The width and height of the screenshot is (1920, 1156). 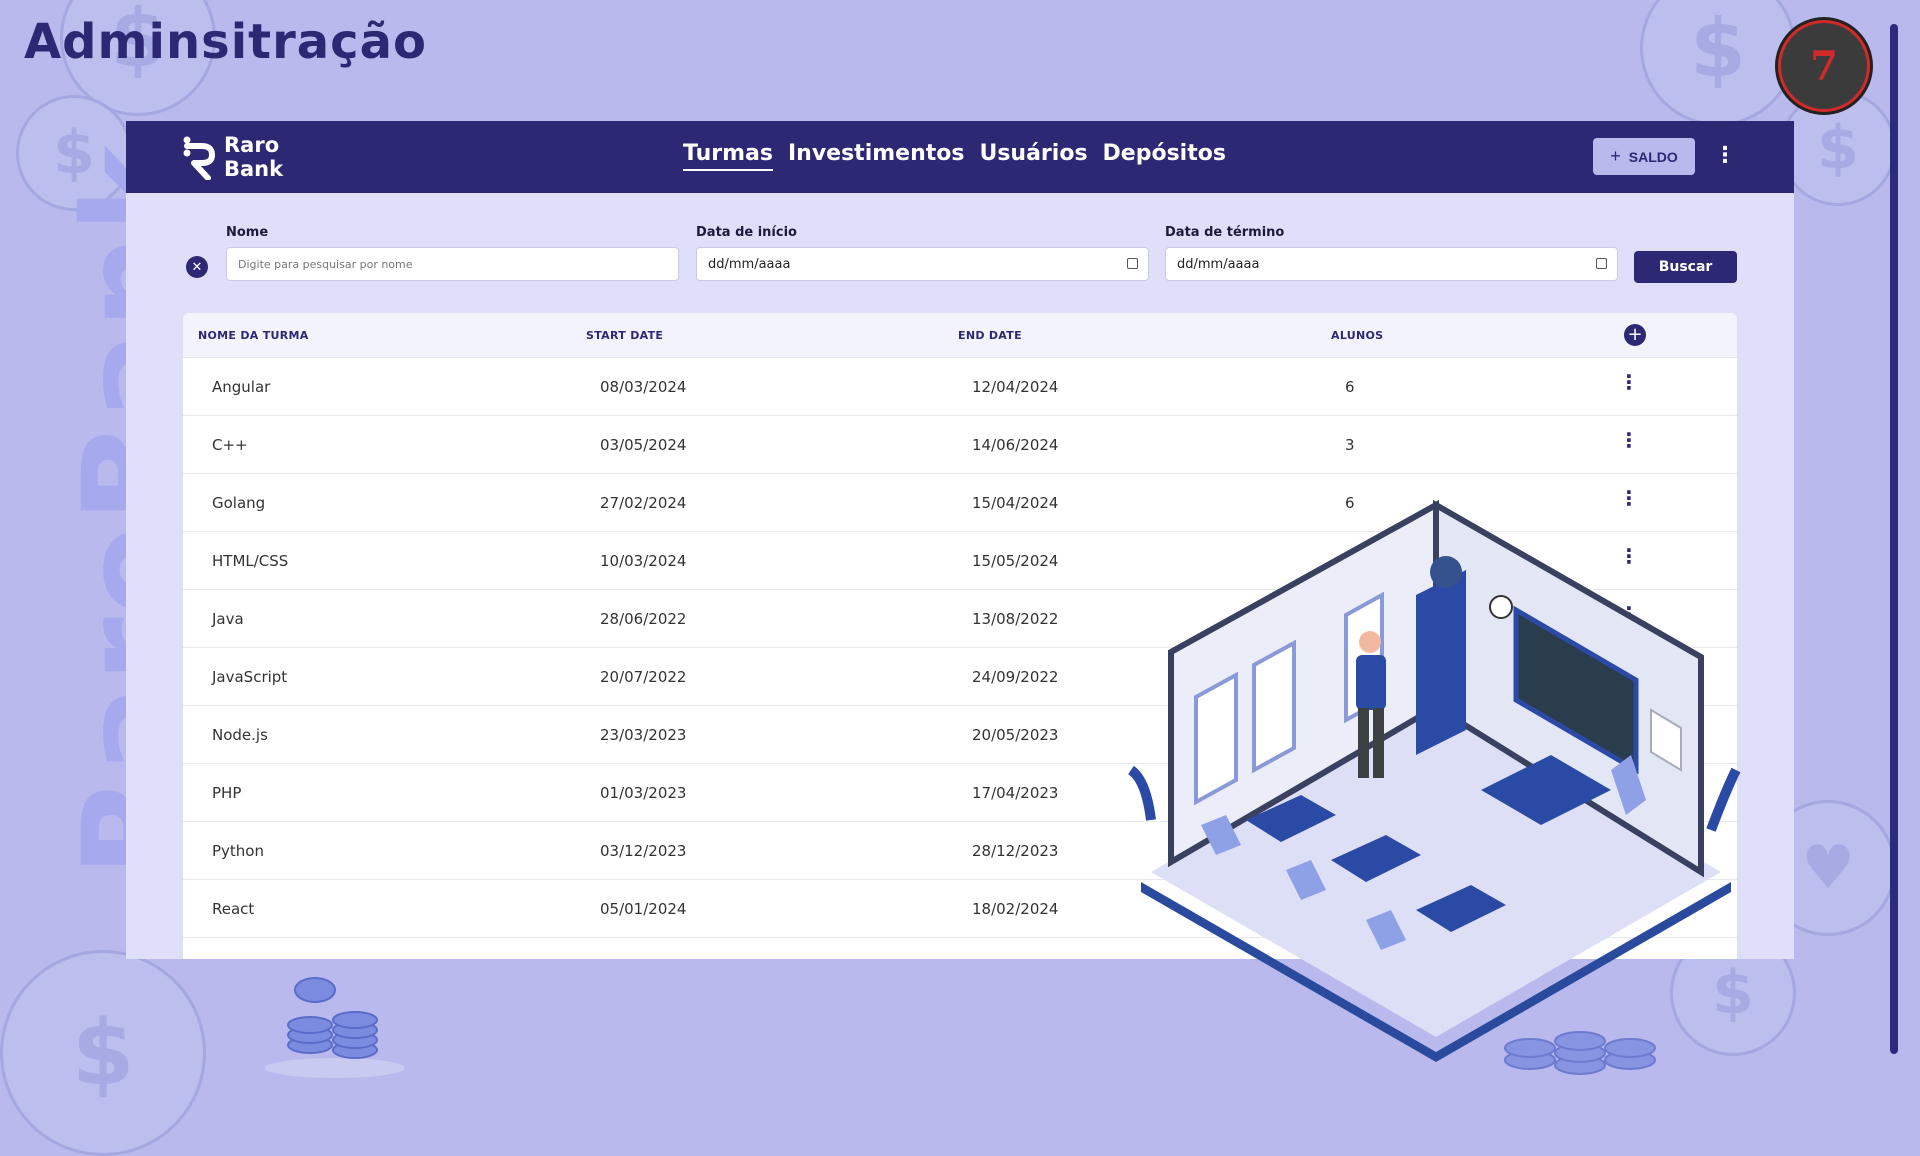 I want to click on slide-title: Adminsitração, so click(x=225, y=42).